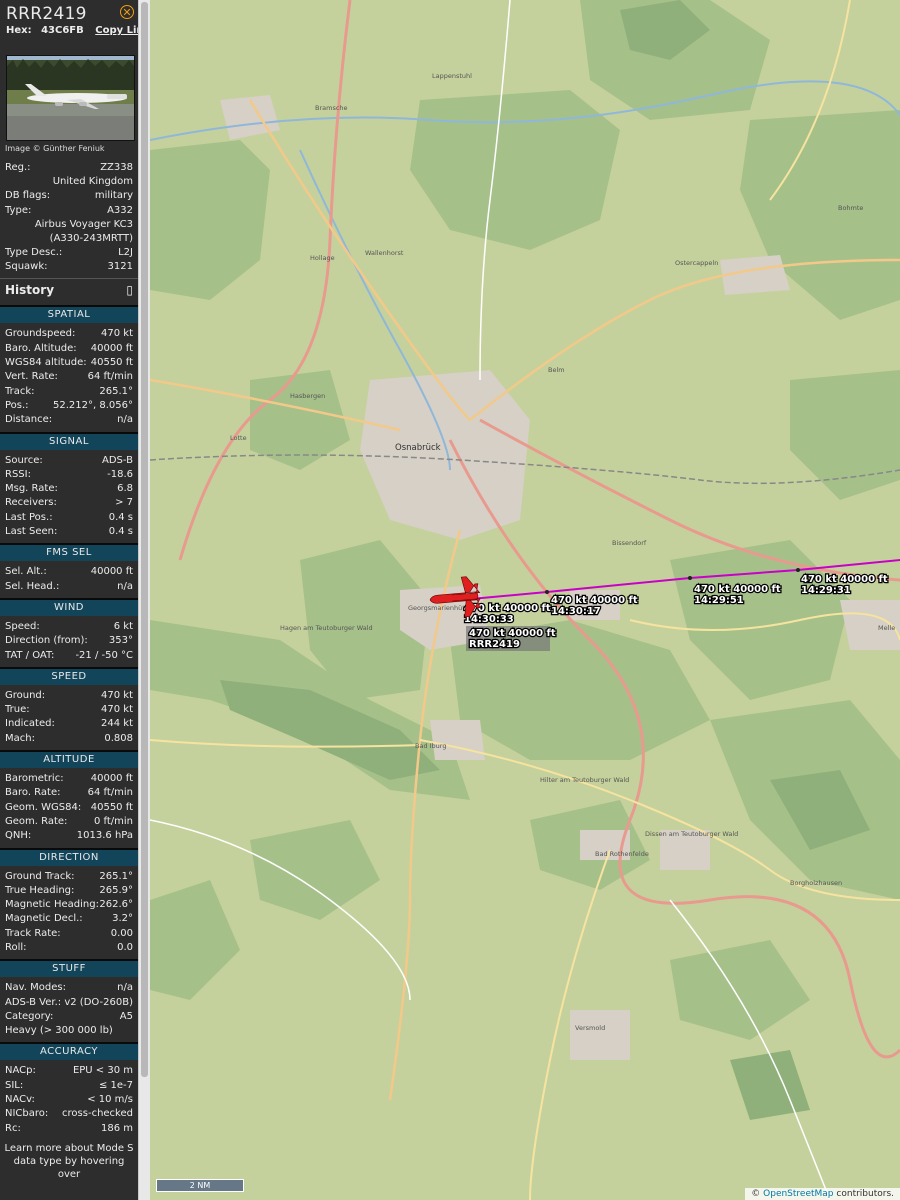  What do you see at coordinates (36, 821) in the screenshot?
I see `altitude-row-label: Geom. Rate:` at bounding box center [36, 821].